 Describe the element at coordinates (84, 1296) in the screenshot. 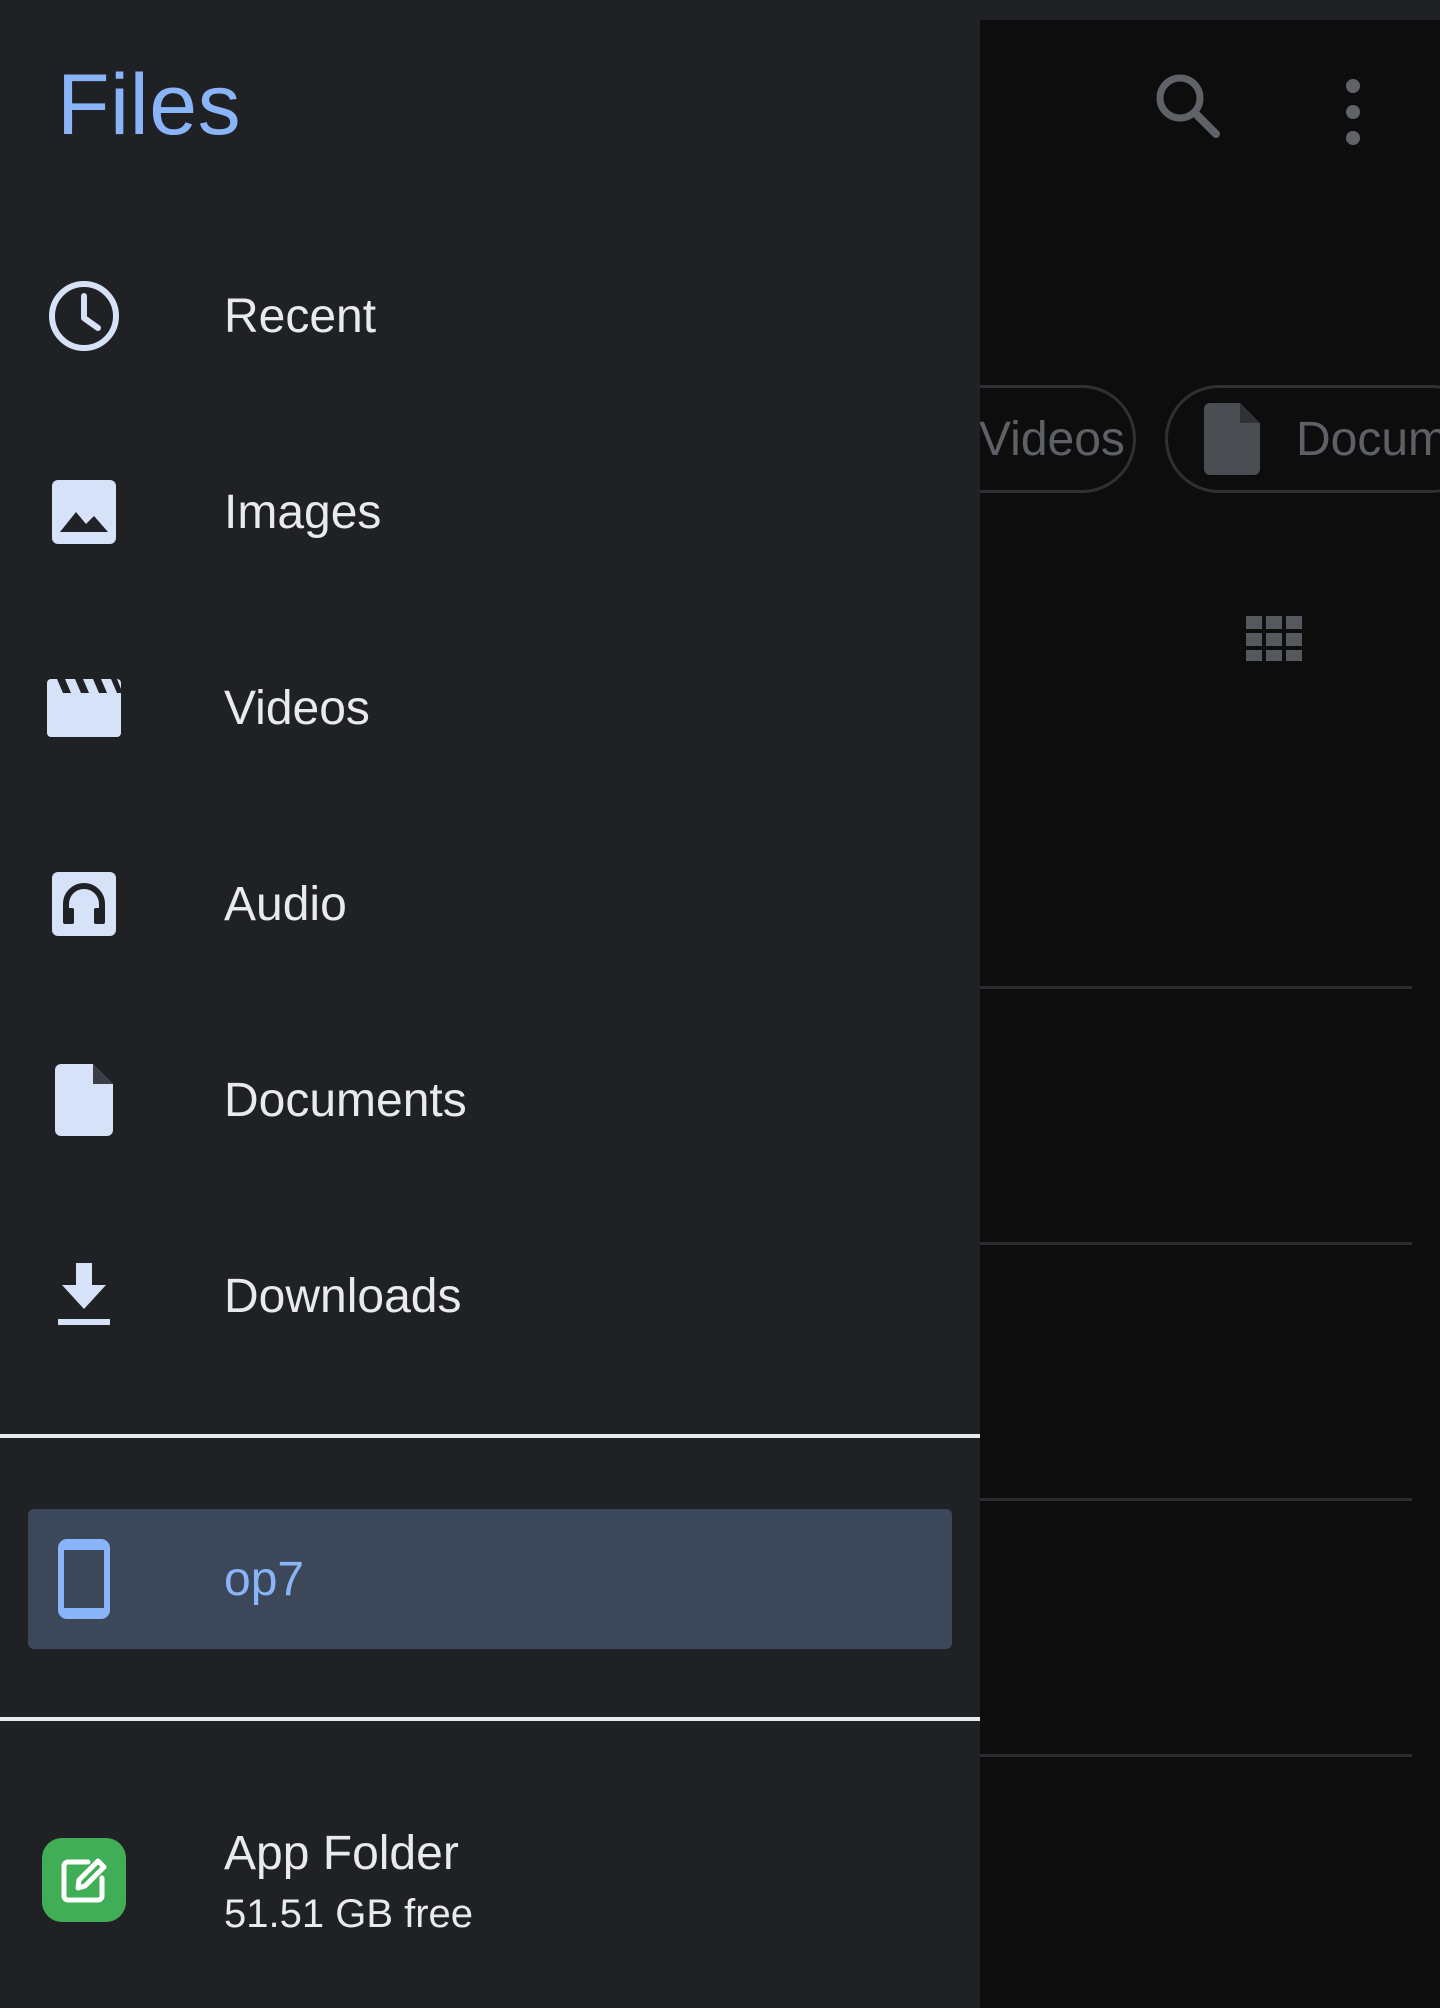

I see `download-icon` at that location.